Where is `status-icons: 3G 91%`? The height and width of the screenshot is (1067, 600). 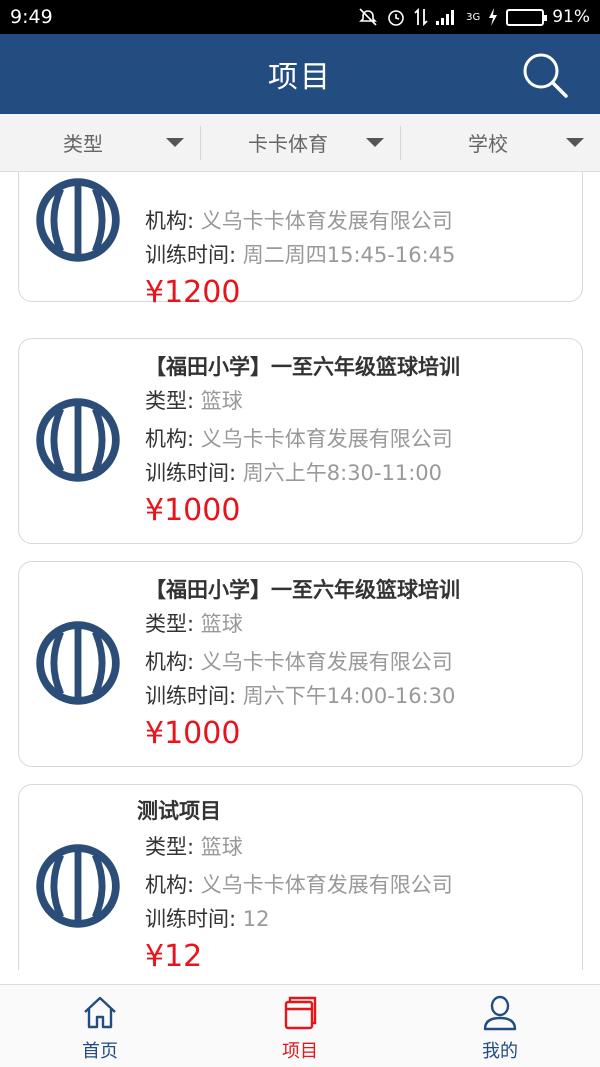 status-icons: 3G 91% is located at coordinates (474, 17).